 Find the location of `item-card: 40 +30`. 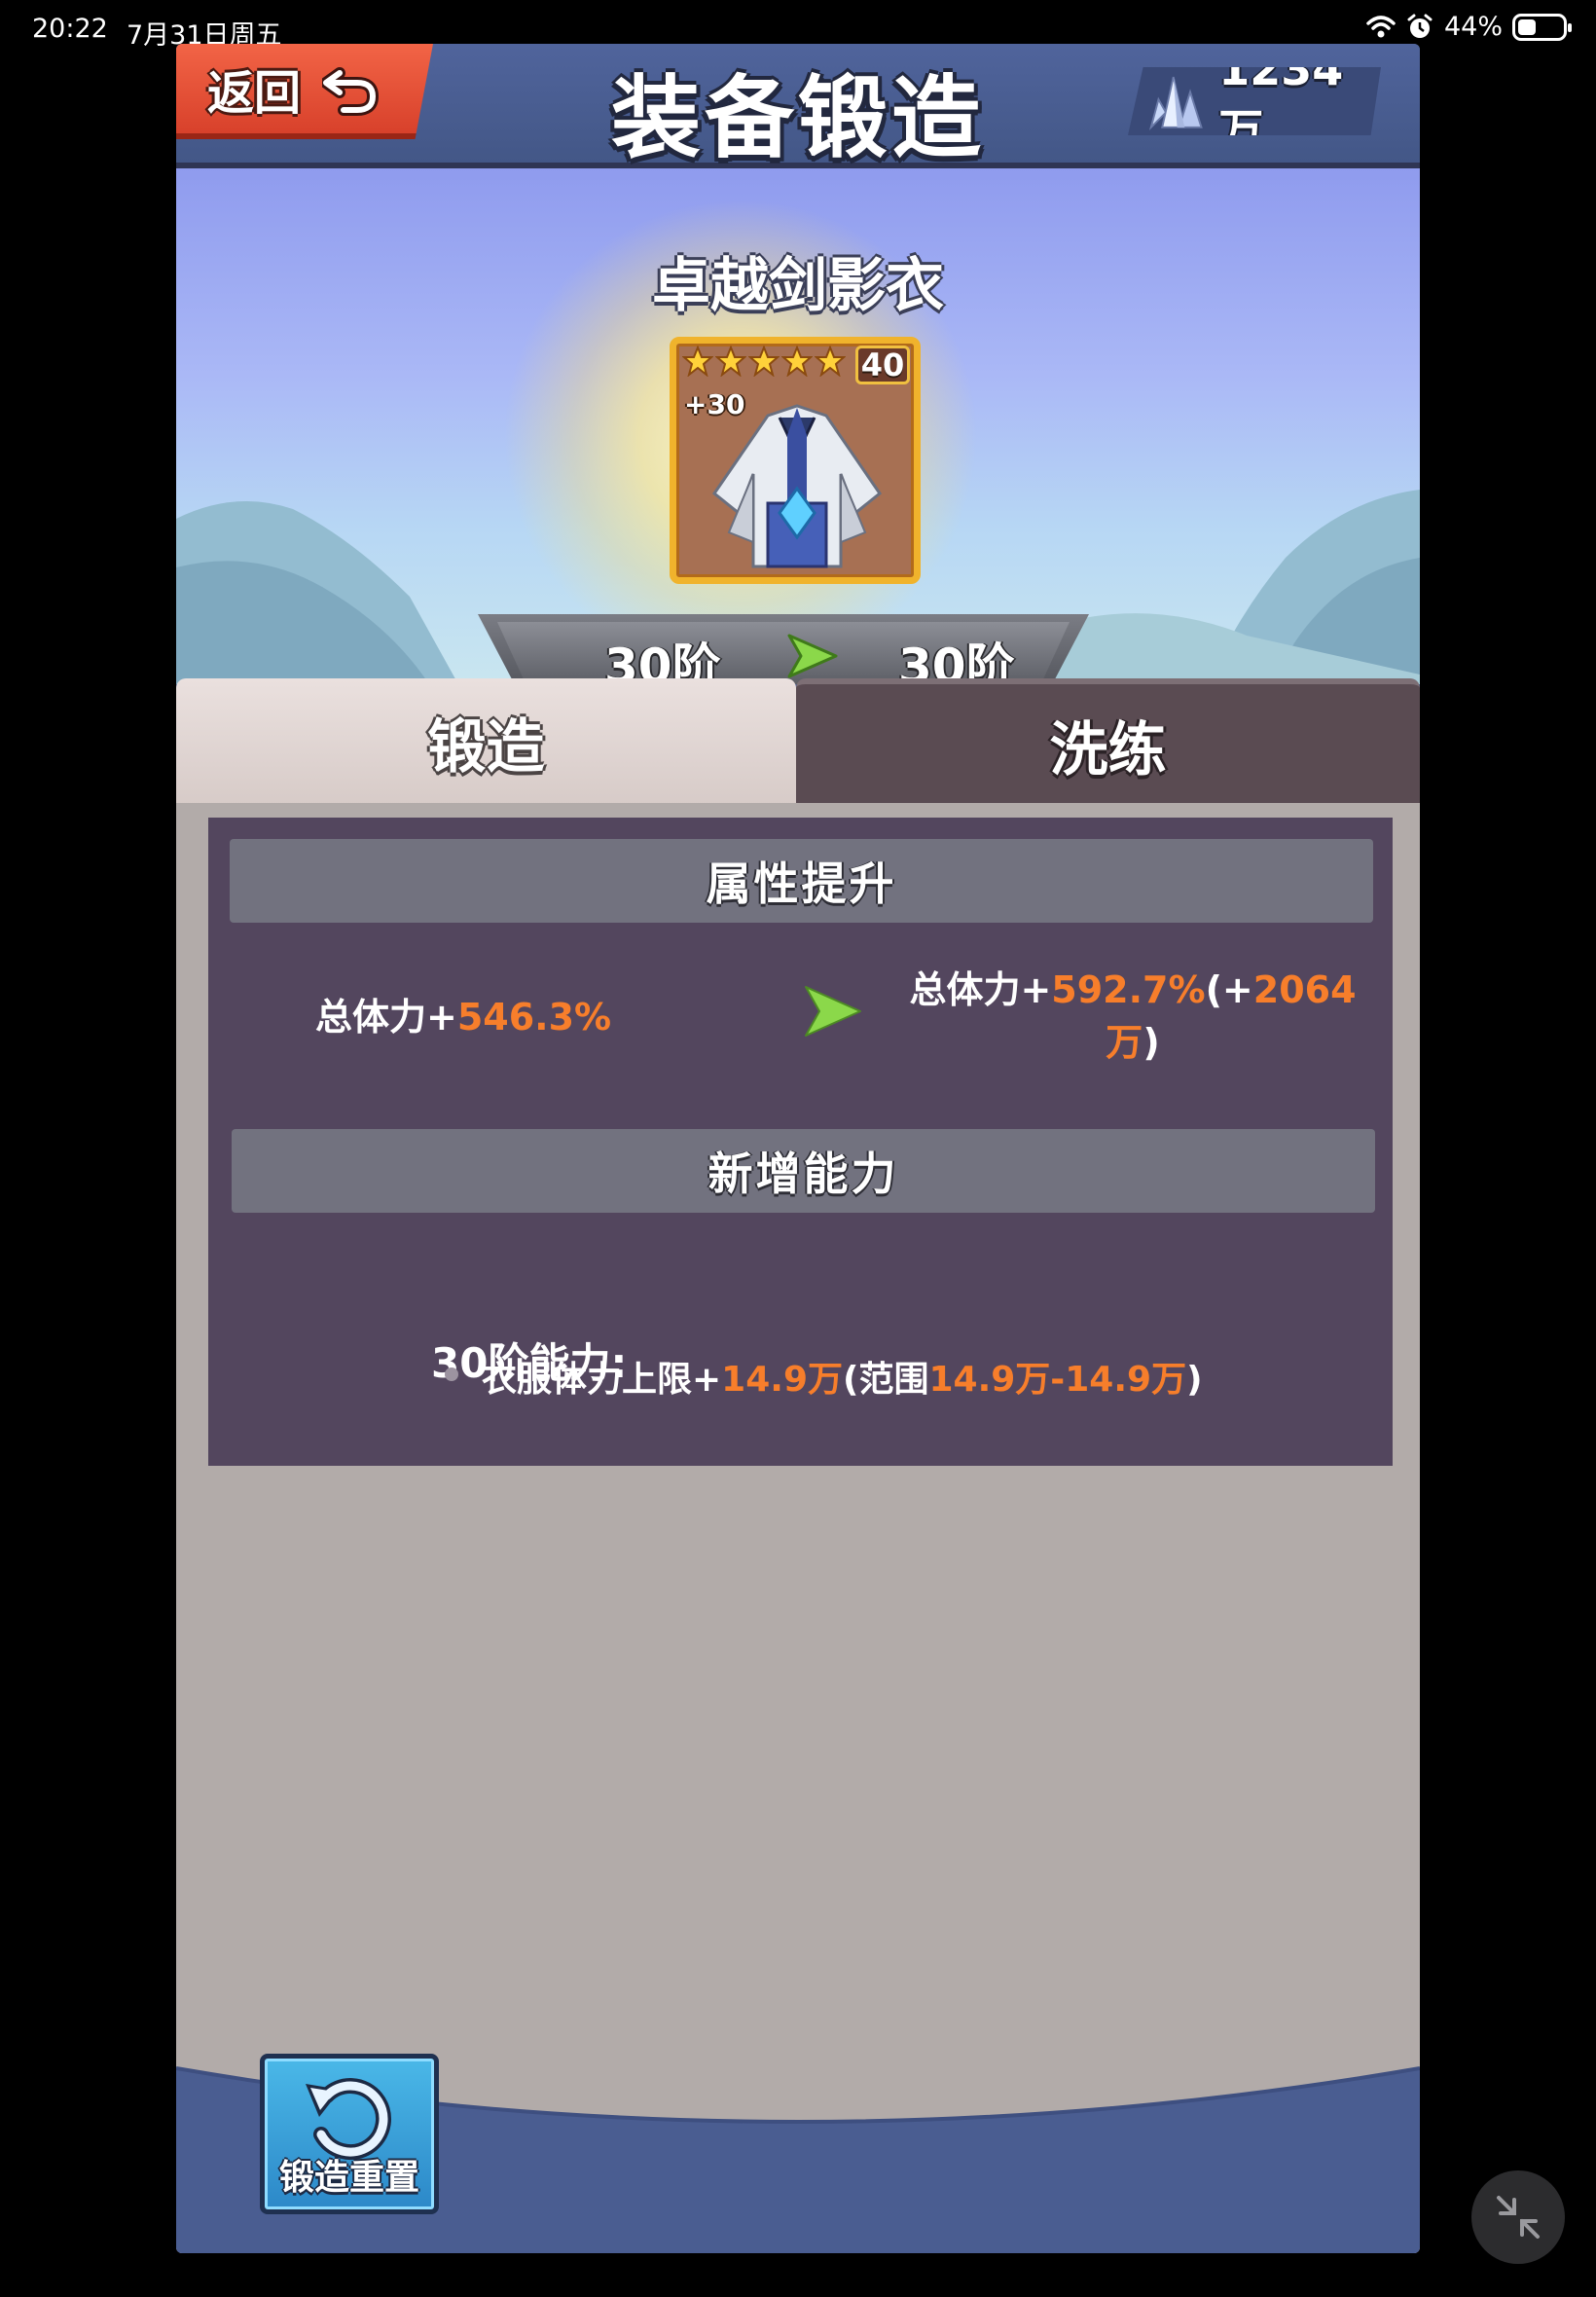

item-card: 40 +30 is located at coordinates (796, 460).